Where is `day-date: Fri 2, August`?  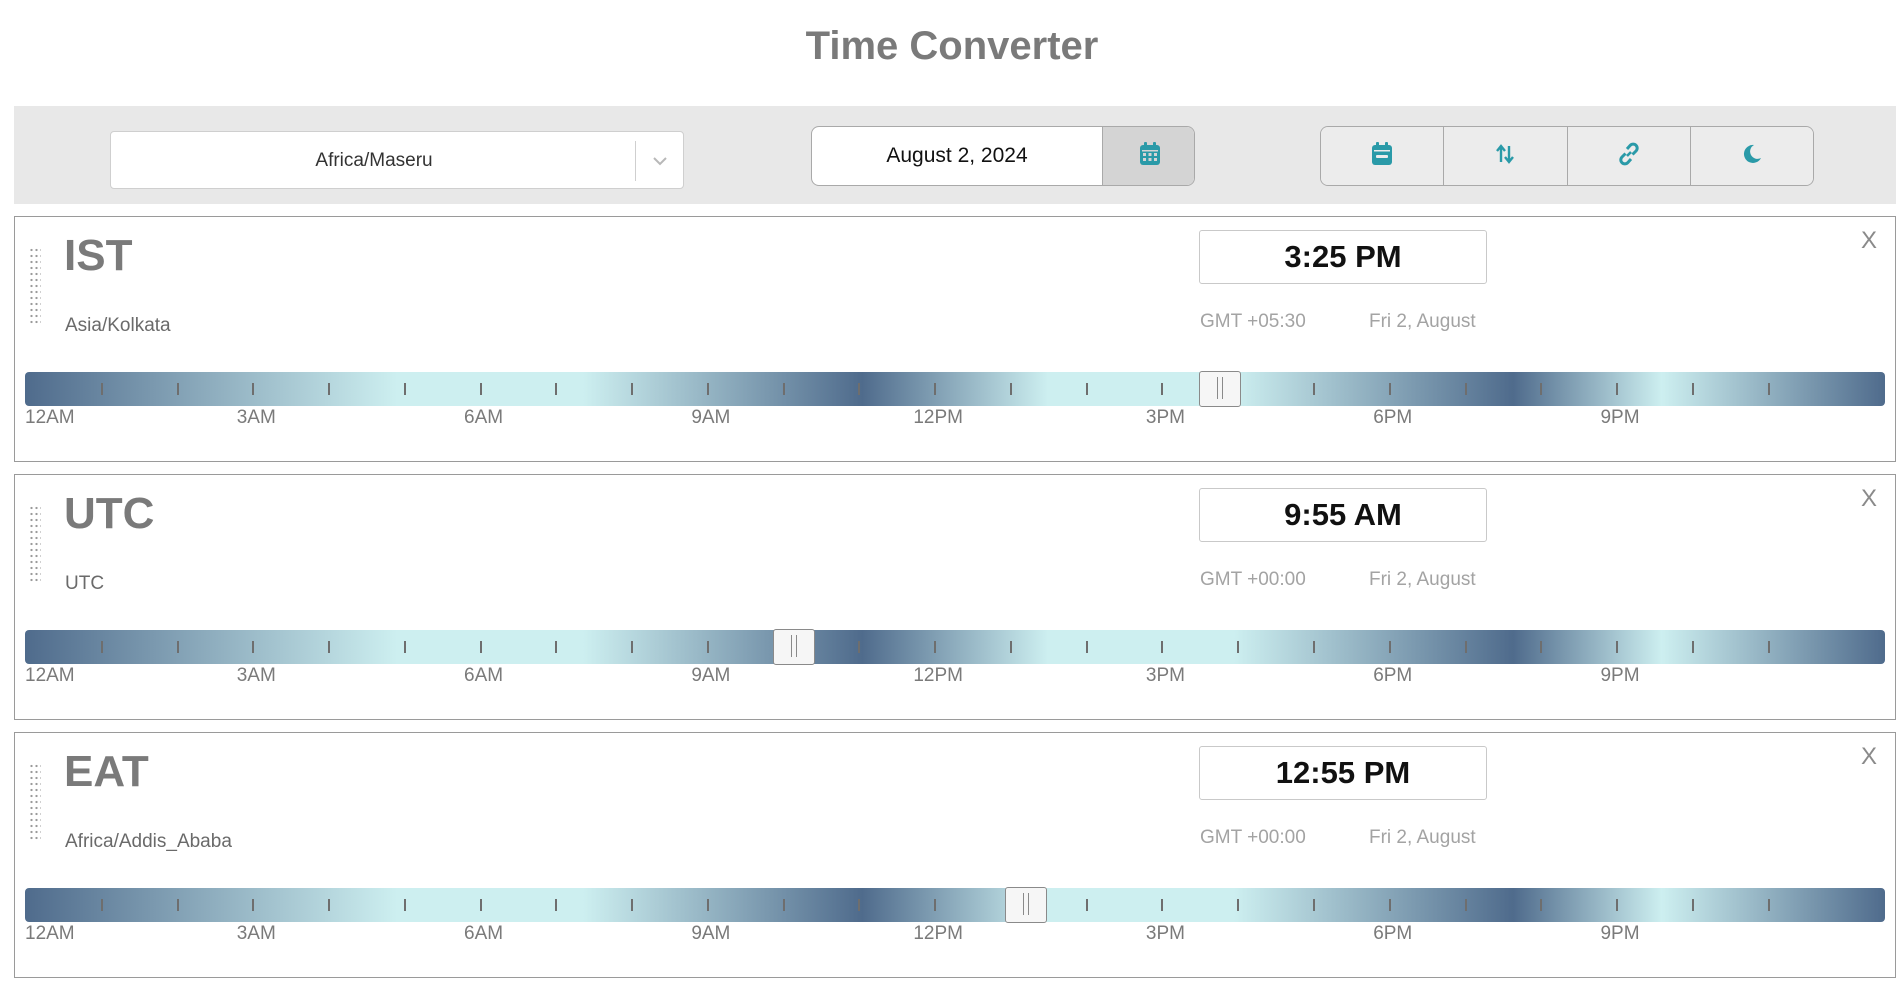 day-date: Fri 2, August is located at coordinates (1422, 321).